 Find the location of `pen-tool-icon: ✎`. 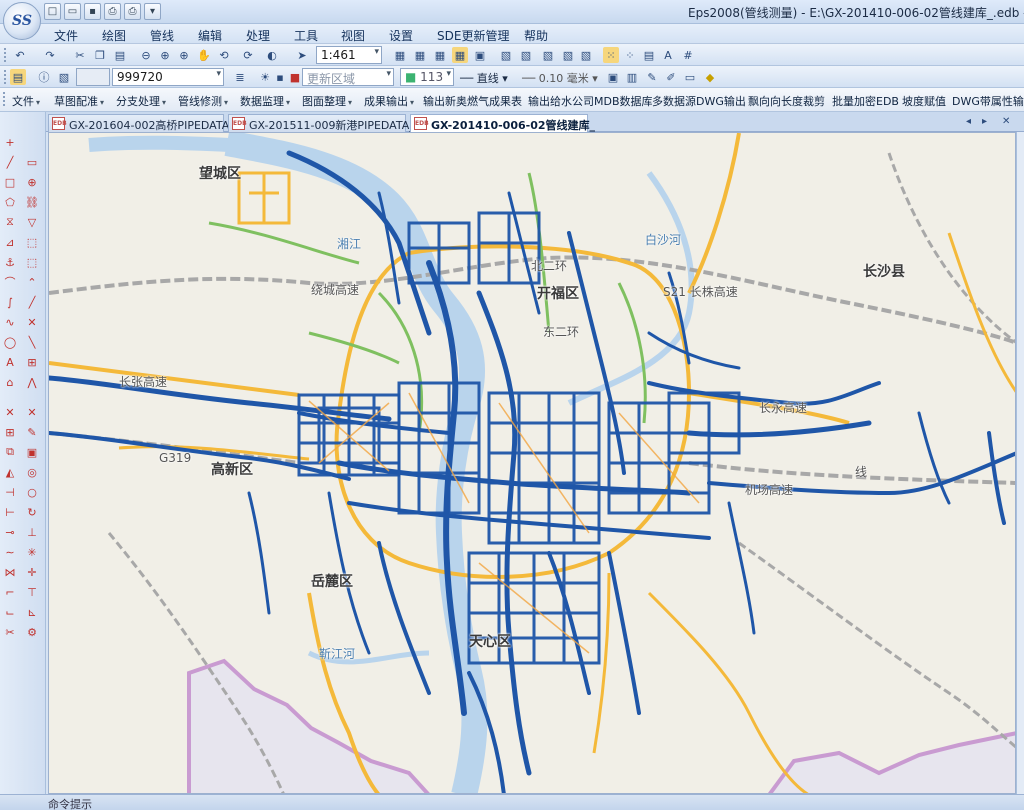

pen-tool-icon: ✎ is located at coordinates (32, 432).